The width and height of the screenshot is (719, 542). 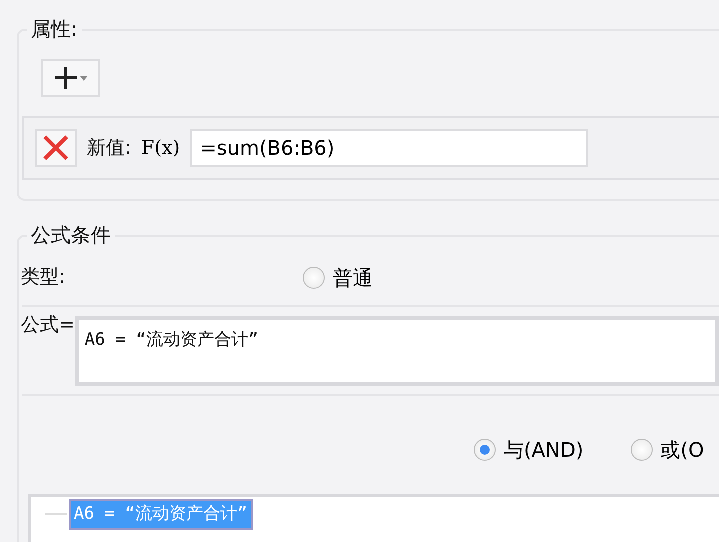 I want to click on formula-button: F(x), so click(x=160, y=148).